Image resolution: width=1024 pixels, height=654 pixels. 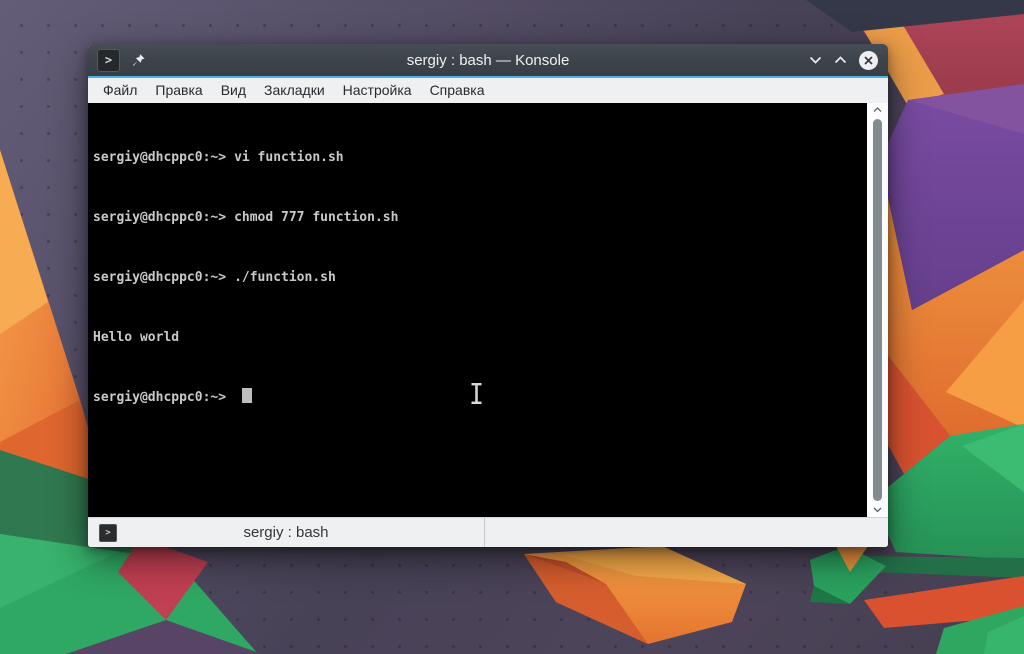 I want to click on shell-command: chmod 777 function.sh, so click(x=316, y=217).